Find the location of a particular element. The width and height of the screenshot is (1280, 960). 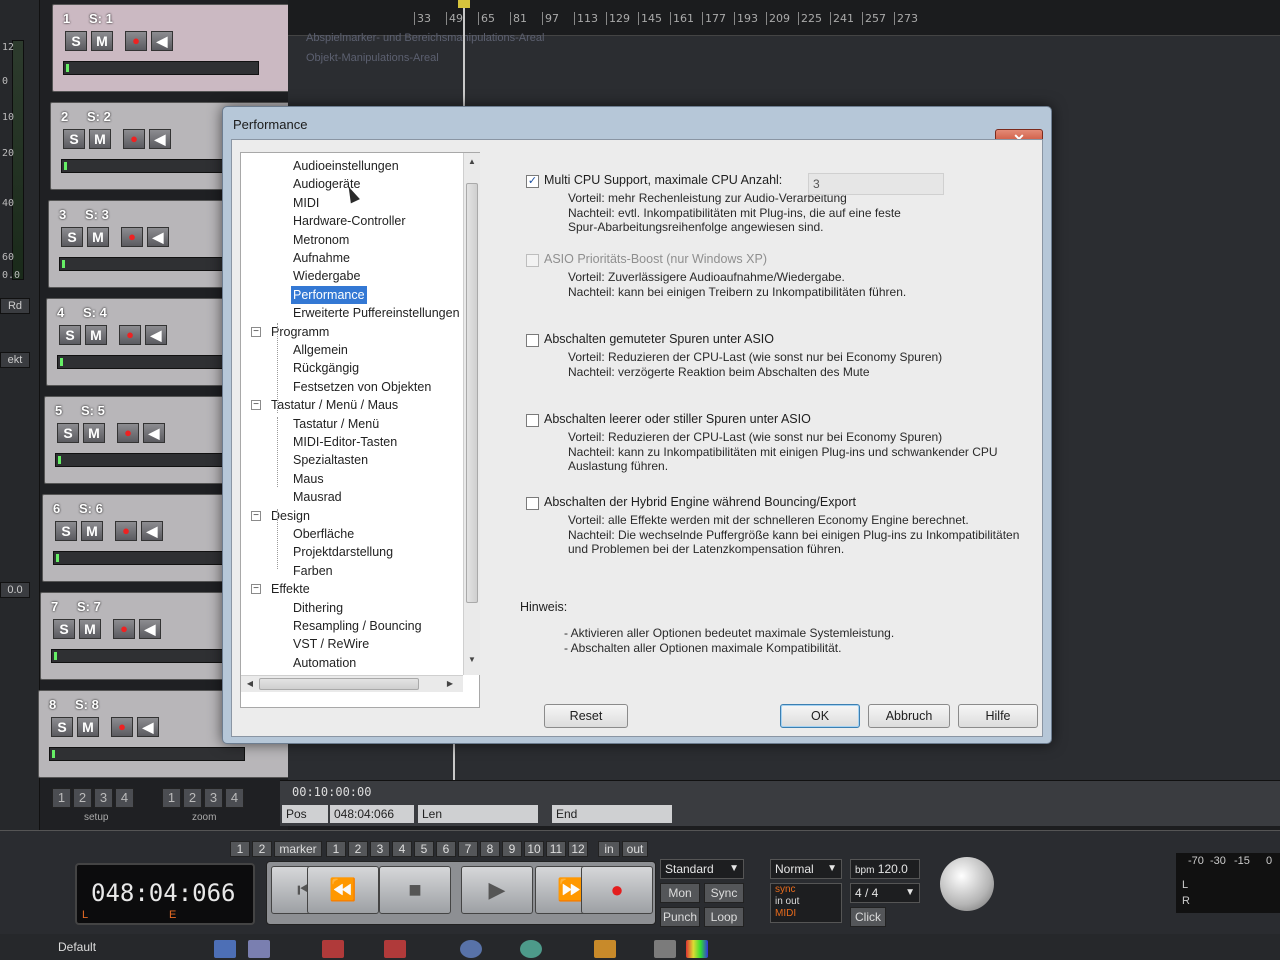

setup-button: 1 is located at coordinates (61, 798).